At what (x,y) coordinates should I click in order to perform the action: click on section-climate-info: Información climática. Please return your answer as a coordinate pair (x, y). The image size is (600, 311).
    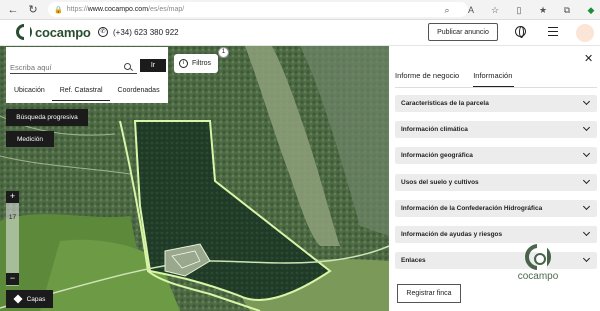
    Looking at the image, I should click on (496, 129).